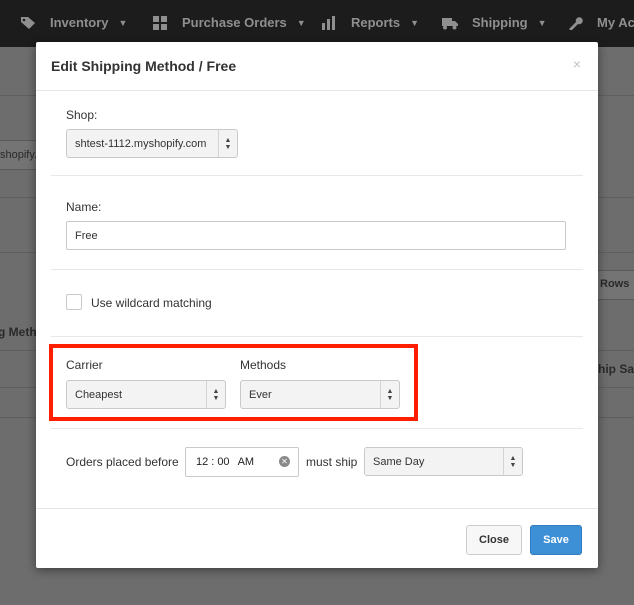 This screenshot has height=605, width=634. I want to click on shop-select: shtest-1112.myshopify.com ▲ ▼, so click(152, 143).